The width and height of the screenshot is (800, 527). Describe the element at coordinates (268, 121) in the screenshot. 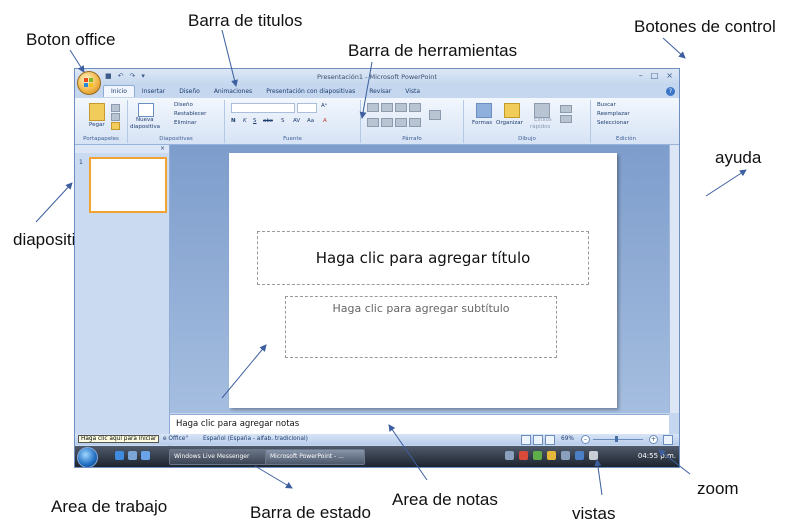

I see `strike-icon: abc` at that location.